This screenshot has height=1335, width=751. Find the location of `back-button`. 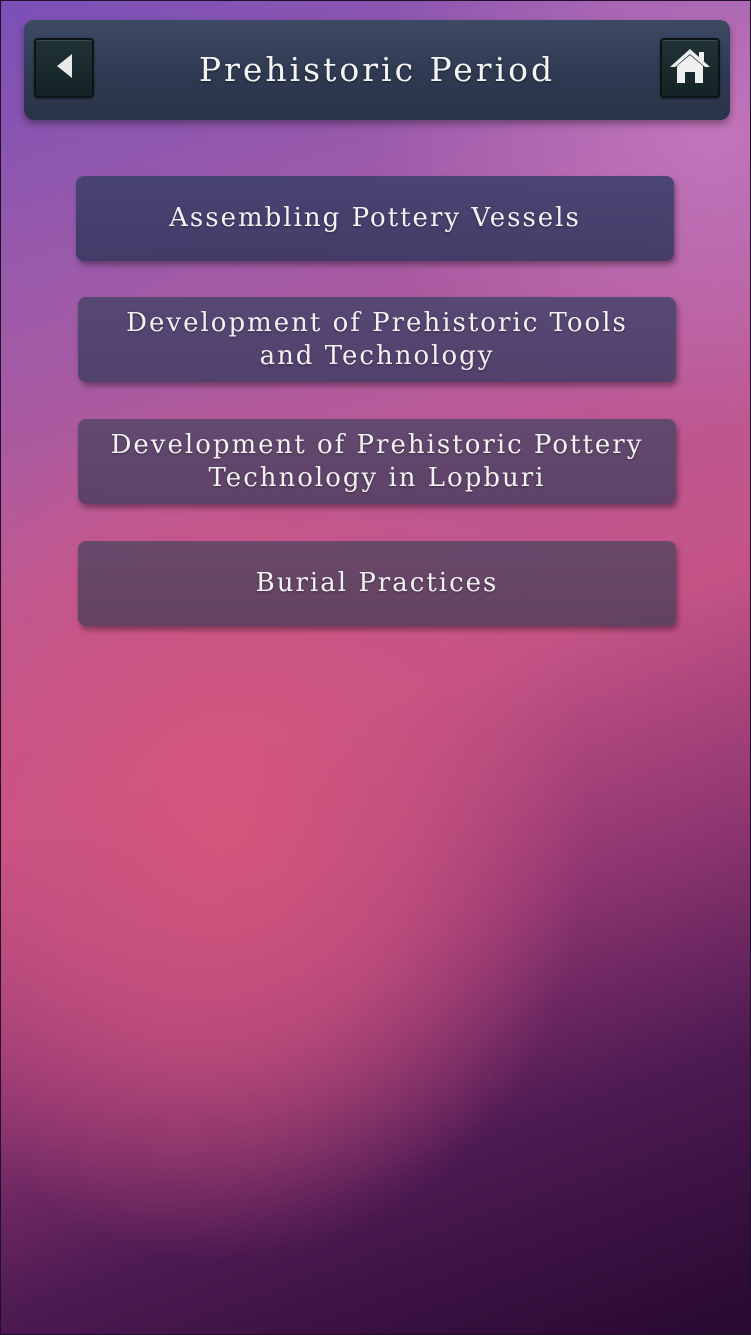

back-button is located at coordinates (64, 68).